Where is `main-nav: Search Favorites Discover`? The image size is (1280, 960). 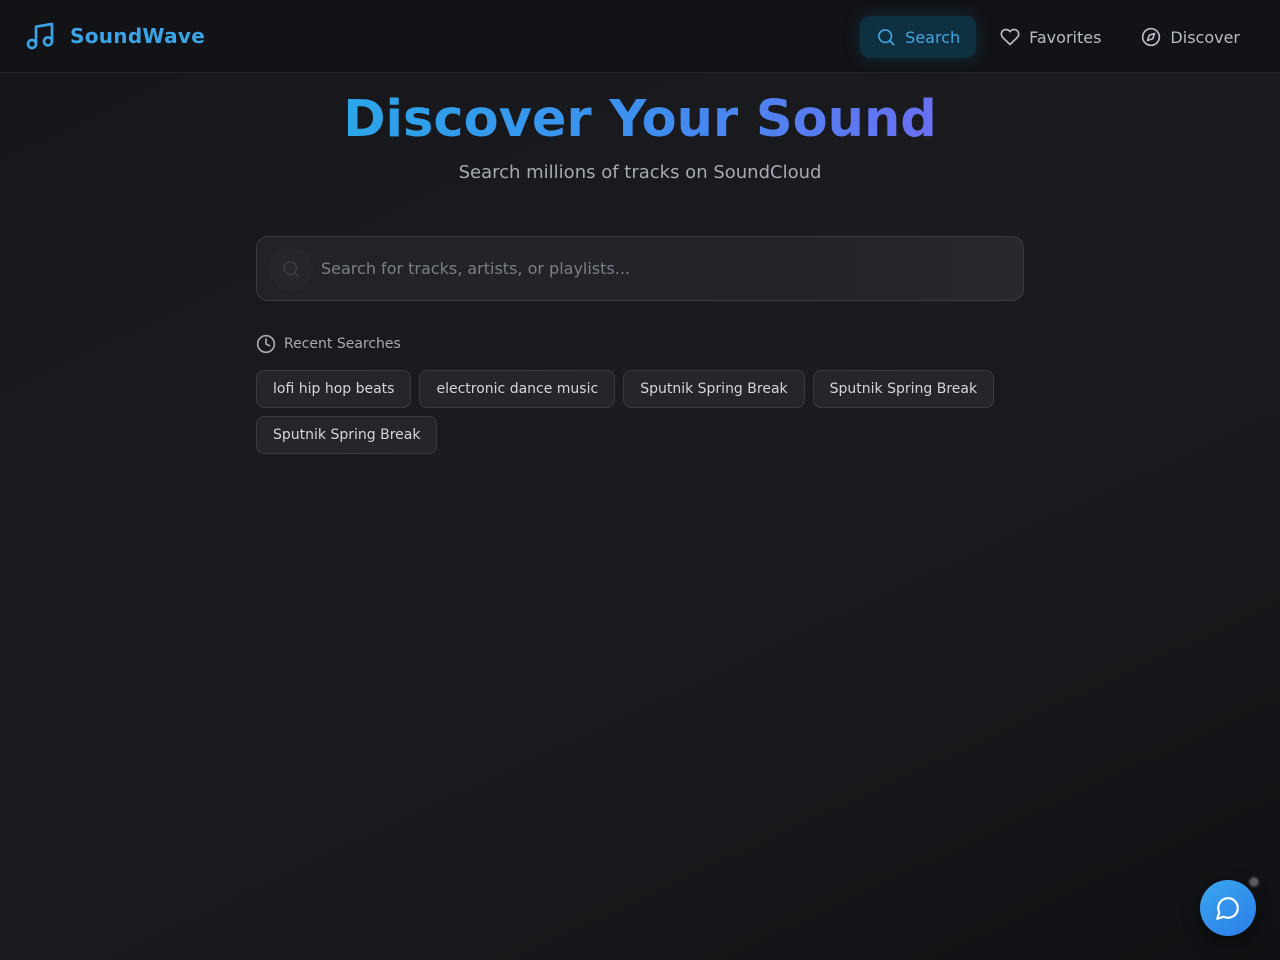 main-nav: Search Favorites Discover is located at coordinates (1058, 37).